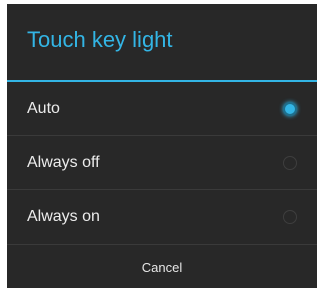 The width and height of the screenshot is (324, 292). What do you see at coordinates (290, 217) in the screenshot?
I see `radio-always-on-icon` at bounding box center [290, 217].